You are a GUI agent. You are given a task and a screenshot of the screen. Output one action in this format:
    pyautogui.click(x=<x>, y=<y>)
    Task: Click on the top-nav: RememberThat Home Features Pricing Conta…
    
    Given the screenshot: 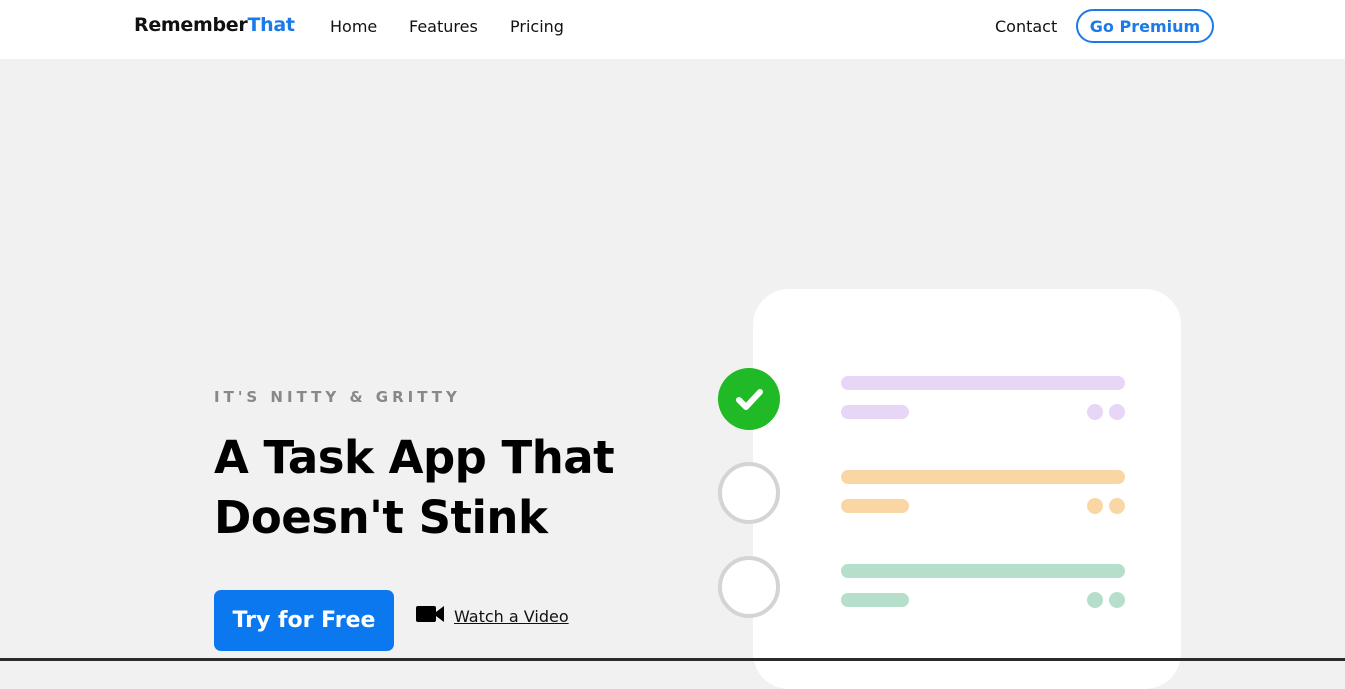 What is the action you would take?
    pyautogui.click(x=672, y=29)
    